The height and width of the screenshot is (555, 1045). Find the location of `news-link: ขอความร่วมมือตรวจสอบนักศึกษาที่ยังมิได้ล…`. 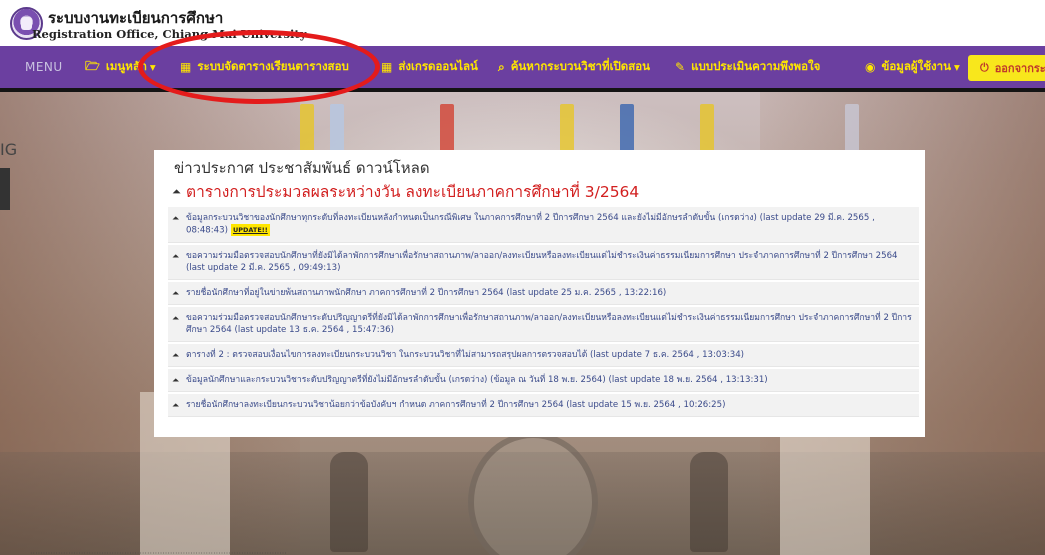

news-link: ขอความร่วมมือตรวจสอบนักศึกษาที่ยังมิได้ล… is located at coordinates (552, 262).